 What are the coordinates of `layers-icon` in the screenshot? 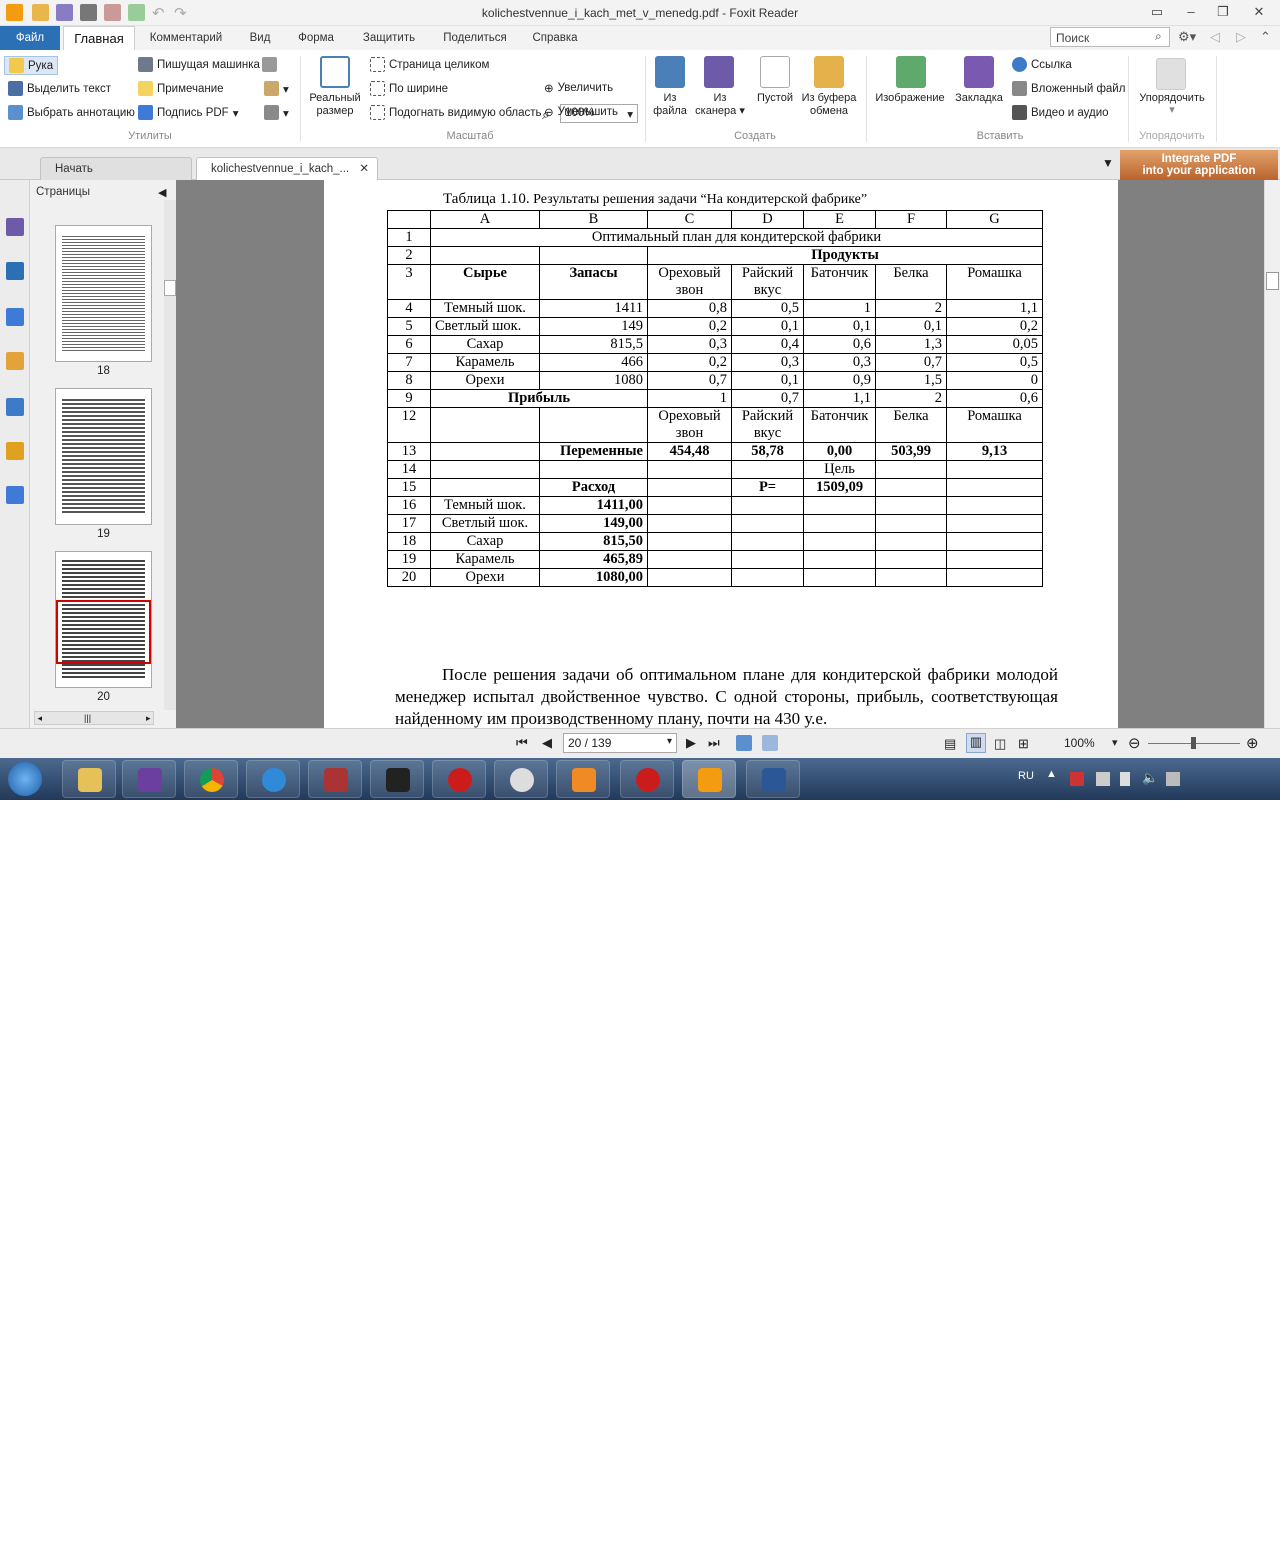 It's located at (15, 317).